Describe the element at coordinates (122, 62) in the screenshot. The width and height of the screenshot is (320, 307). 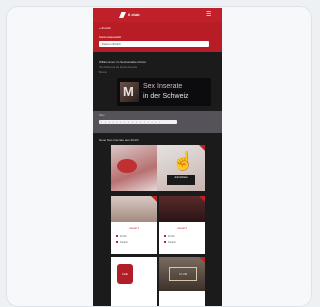
I see `welcome-heading: Willkommen im Sexkontakte-Portal` at that location.